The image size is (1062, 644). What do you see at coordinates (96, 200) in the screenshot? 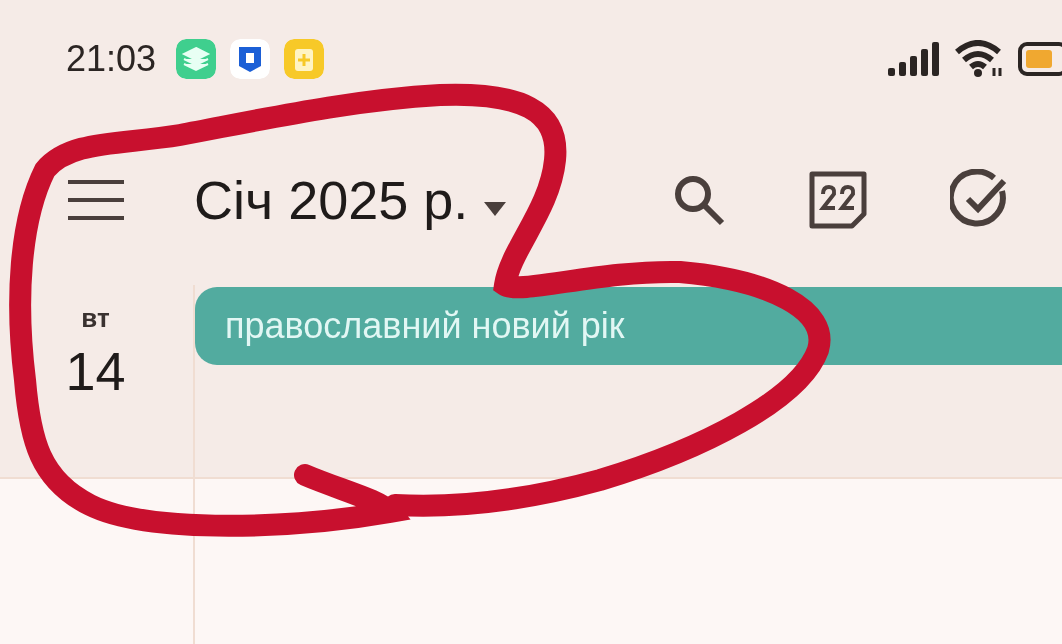
I see `menu-icon` at bounding box center [96, 200].